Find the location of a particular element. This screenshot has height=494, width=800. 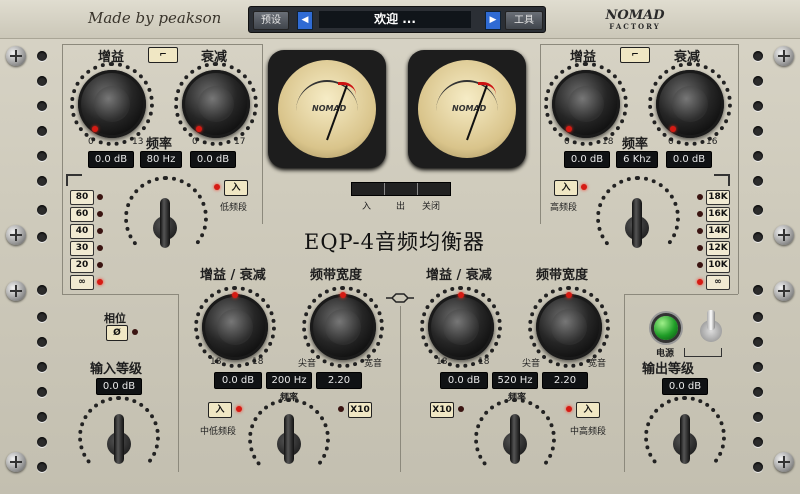

power-button is located at coordinates (666, 328).